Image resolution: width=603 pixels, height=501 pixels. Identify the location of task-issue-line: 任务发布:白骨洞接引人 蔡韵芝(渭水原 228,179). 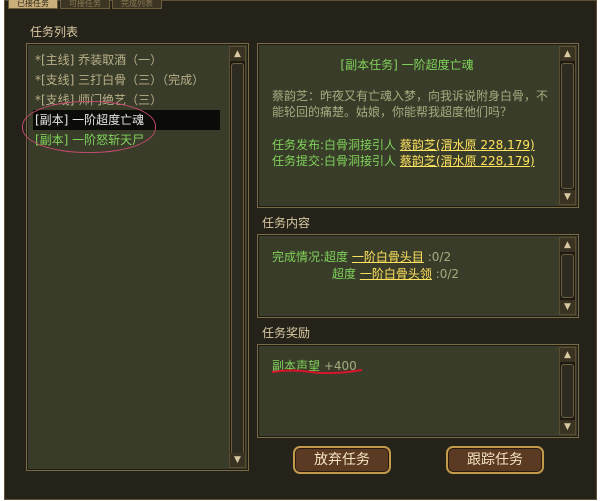
(403, 144).